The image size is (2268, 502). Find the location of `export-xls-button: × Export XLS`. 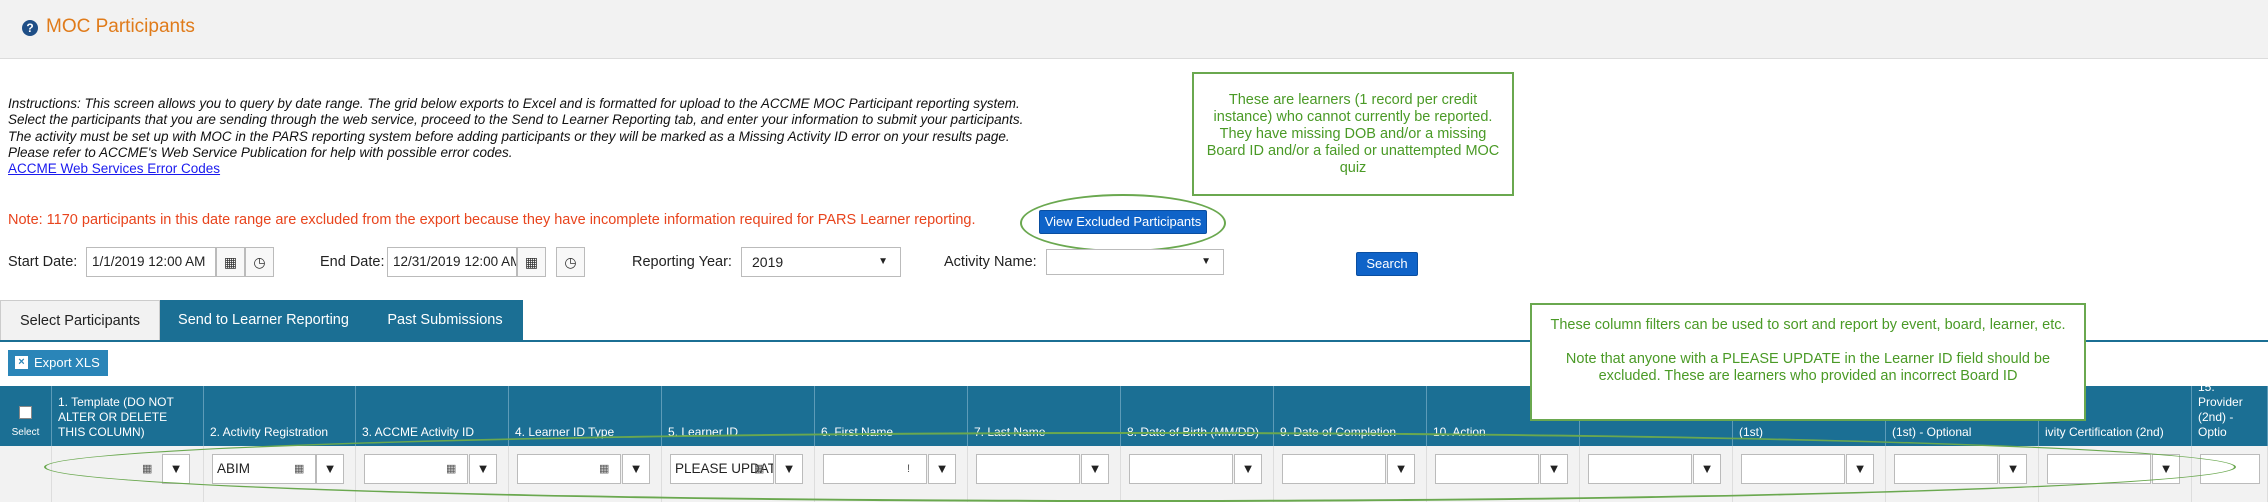

export-xls-button: × Export XLS is located at coordinates (58, 363).